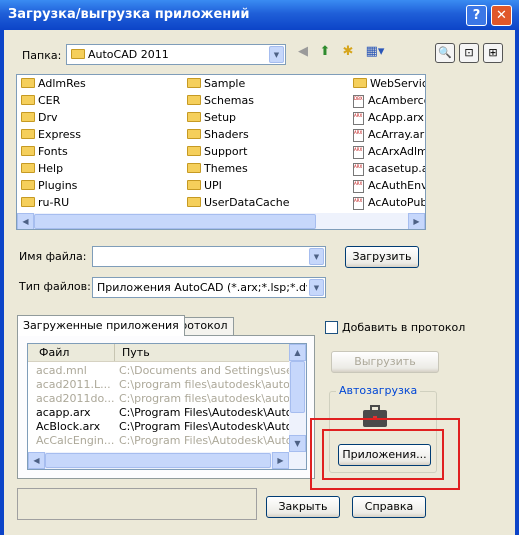 Image resolution: width=519 pixels, height=535 pixels. I want to click on list-item: Shaders, so click(218, 135).